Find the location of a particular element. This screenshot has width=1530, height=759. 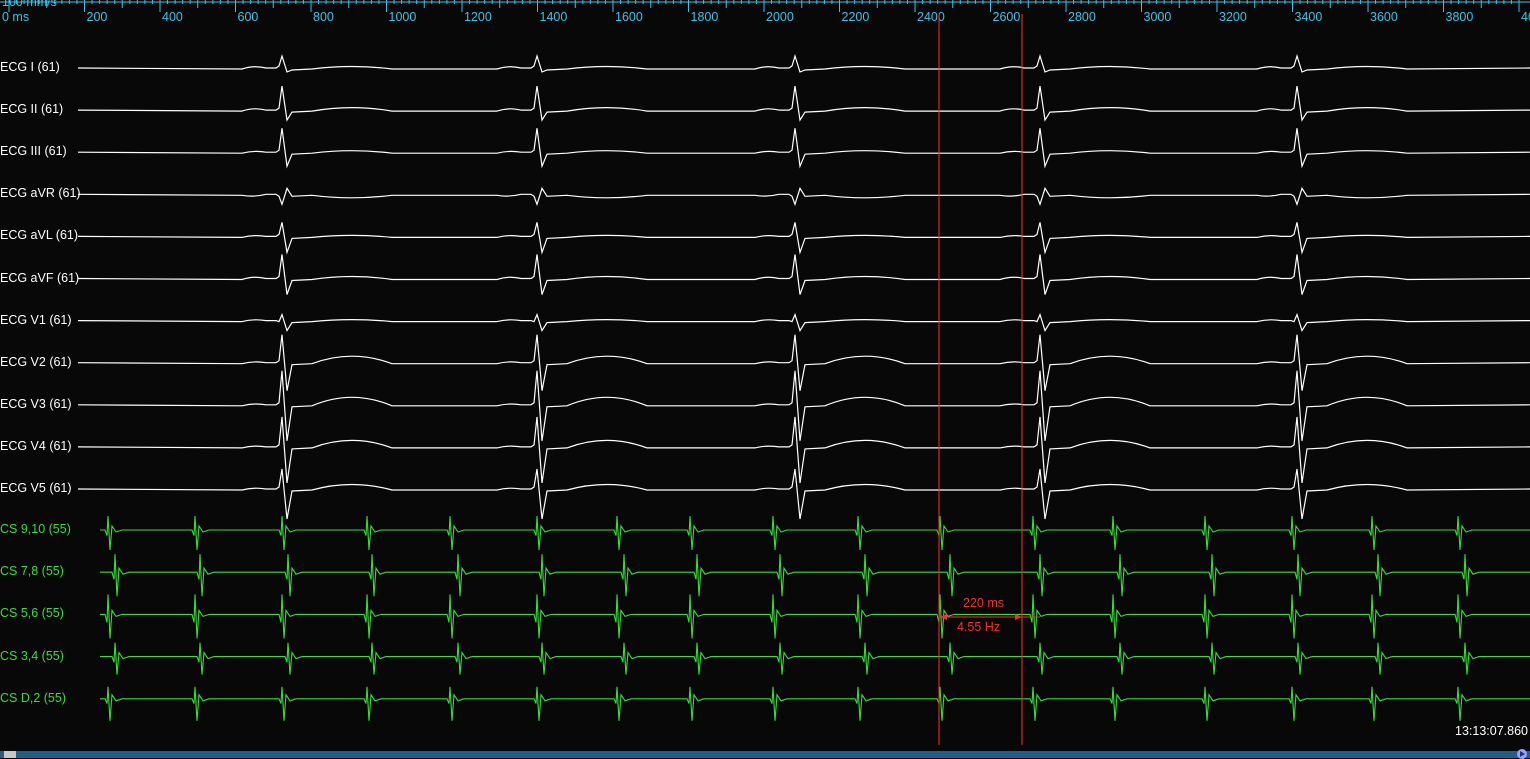

ecg-v2-trace is located at coordinates (803, 362).